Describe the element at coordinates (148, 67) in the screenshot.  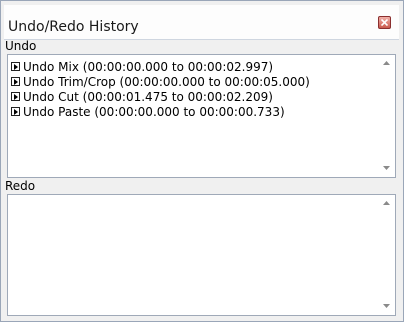
I see `undo-item-label: Undo Mix (00:00:00.000 to 00:00:02.997)` at that location.